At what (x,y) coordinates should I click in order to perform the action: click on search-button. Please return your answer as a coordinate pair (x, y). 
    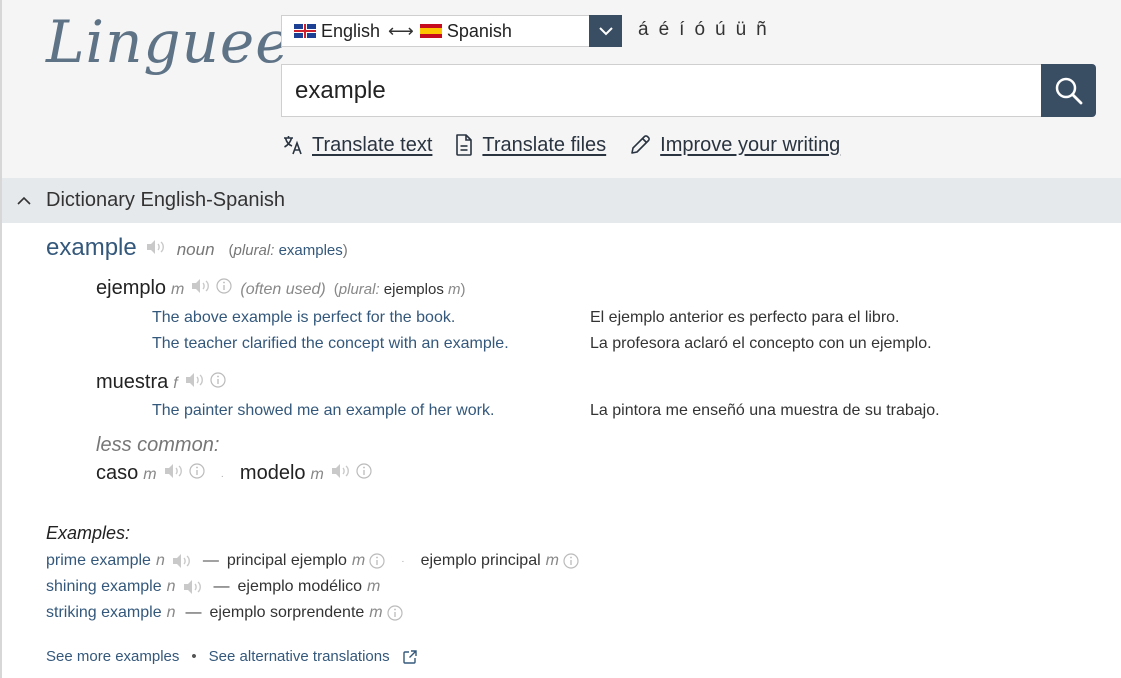
    Looking at the image, I should click on (1068, 90).